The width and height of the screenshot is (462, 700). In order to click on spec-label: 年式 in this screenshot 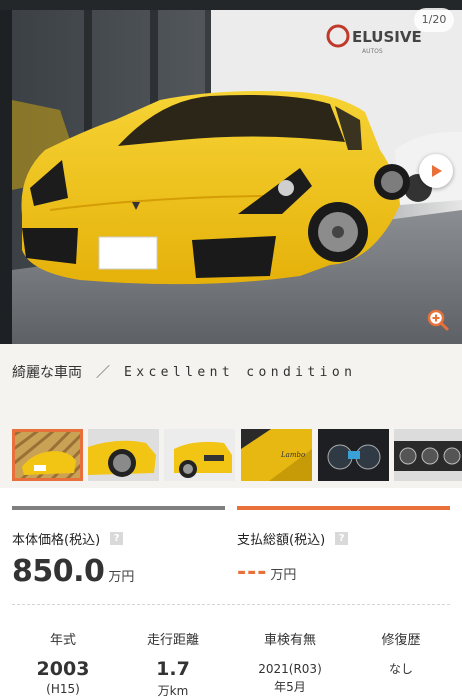, I will do `click(62, 640)`.